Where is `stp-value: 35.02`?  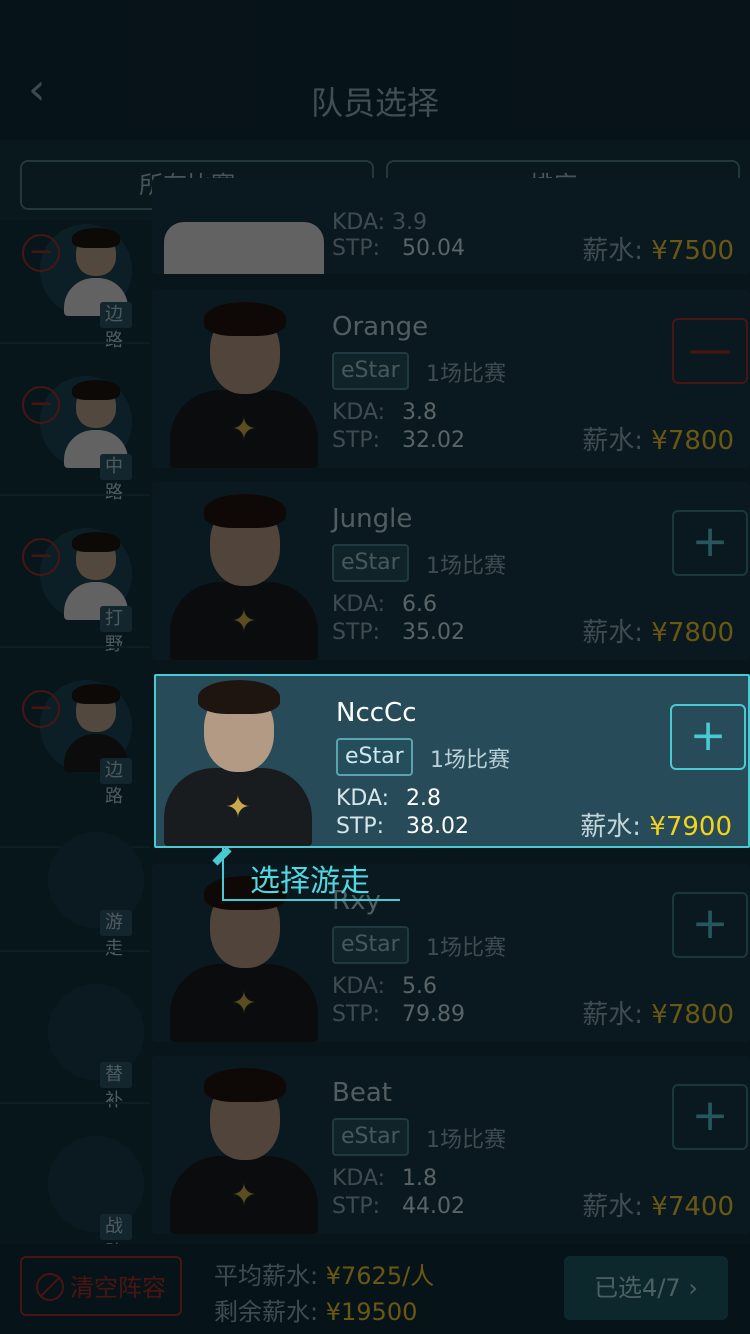
stp-value: 35.02 is located at coordinates (433, 632).